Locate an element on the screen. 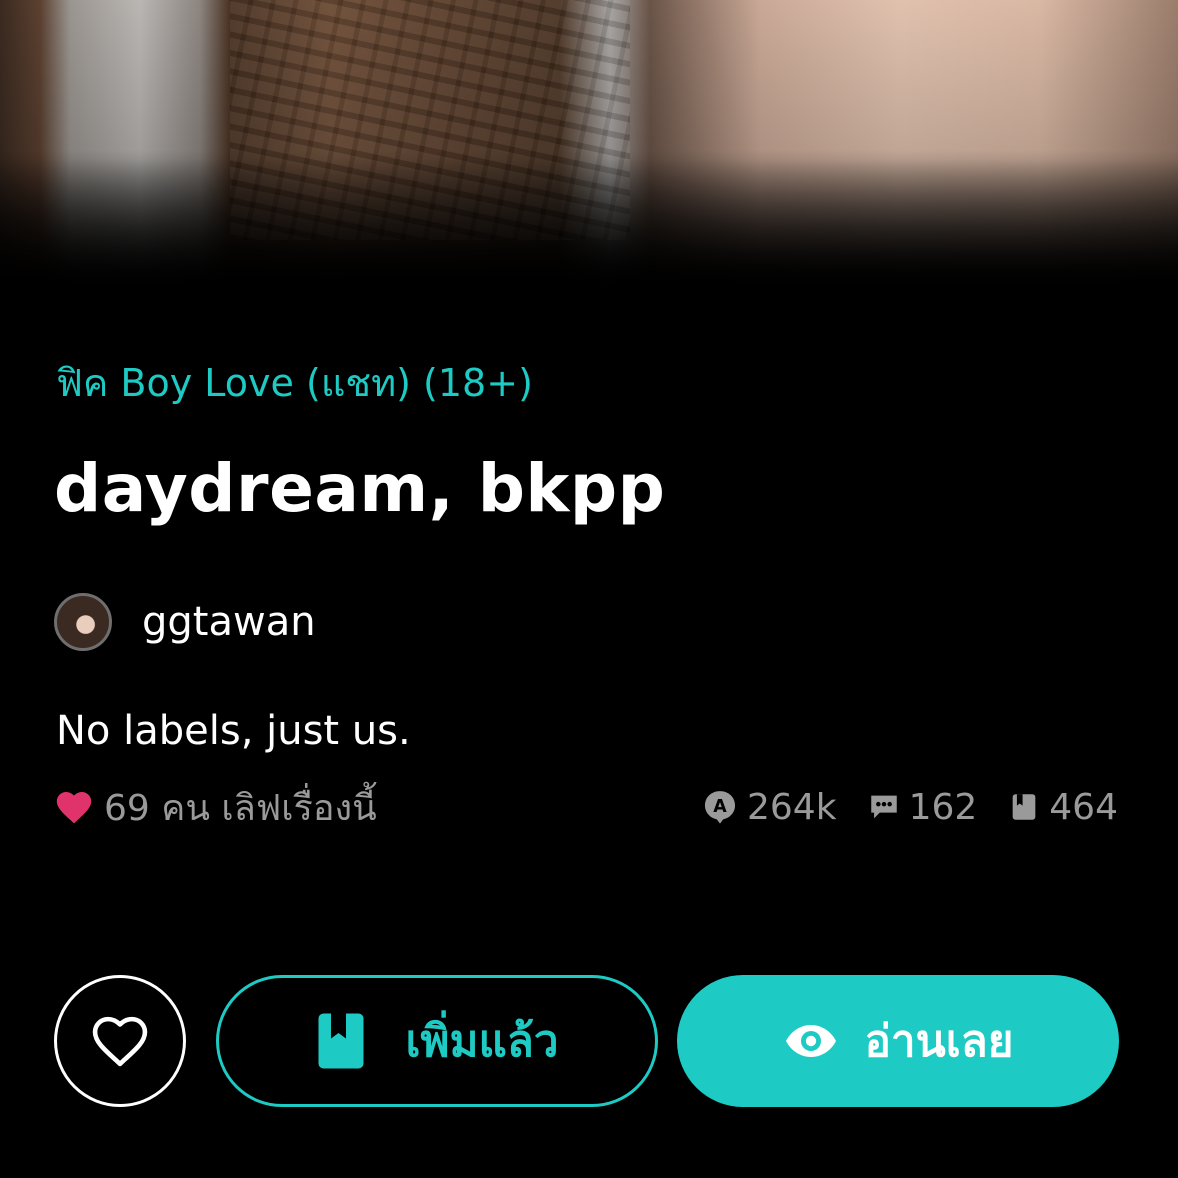  love-count: 69 คน เลิฟเรื่องนี้ is located at coordinates (215, 807).